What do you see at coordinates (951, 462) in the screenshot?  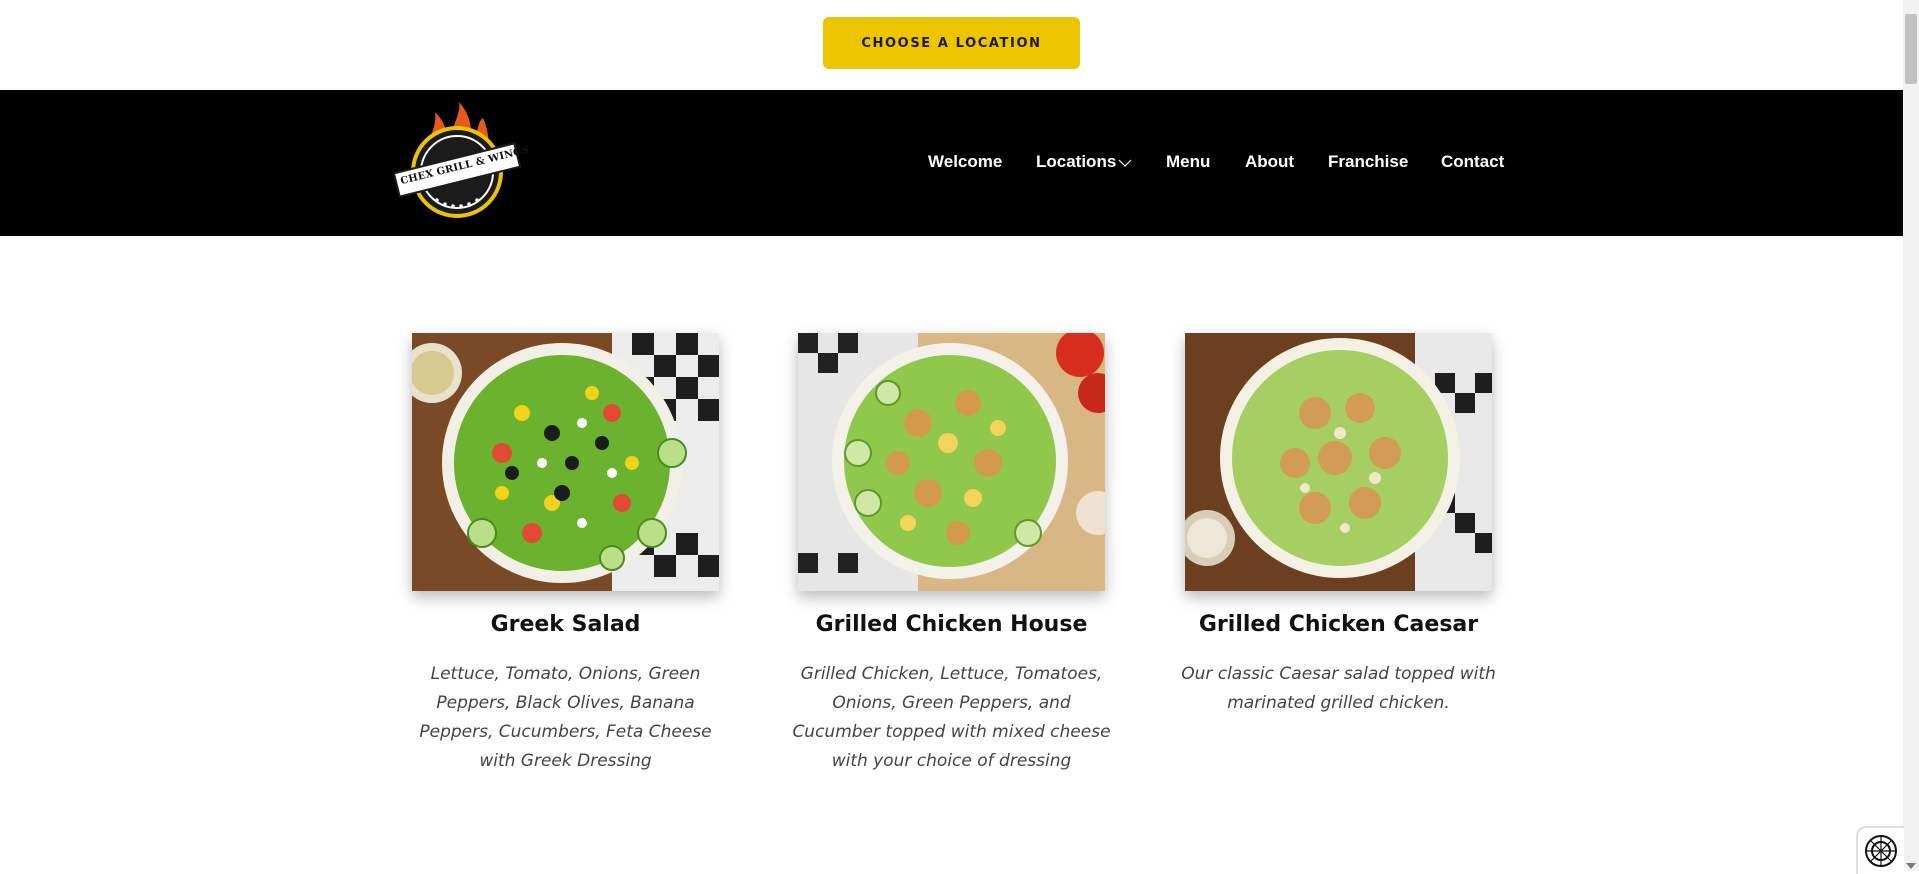 I see `grilled-chicken-house-photo` at bounding box center [951, 462].